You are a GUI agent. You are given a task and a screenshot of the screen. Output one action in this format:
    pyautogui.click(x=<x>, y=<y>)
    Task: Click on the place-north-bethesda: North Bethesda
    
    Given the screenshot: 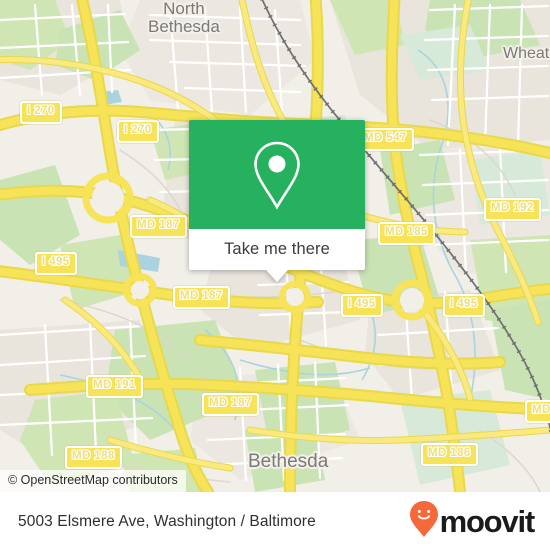 What is the action you would take?
    pyautogui.click(x=184, y=18)
    